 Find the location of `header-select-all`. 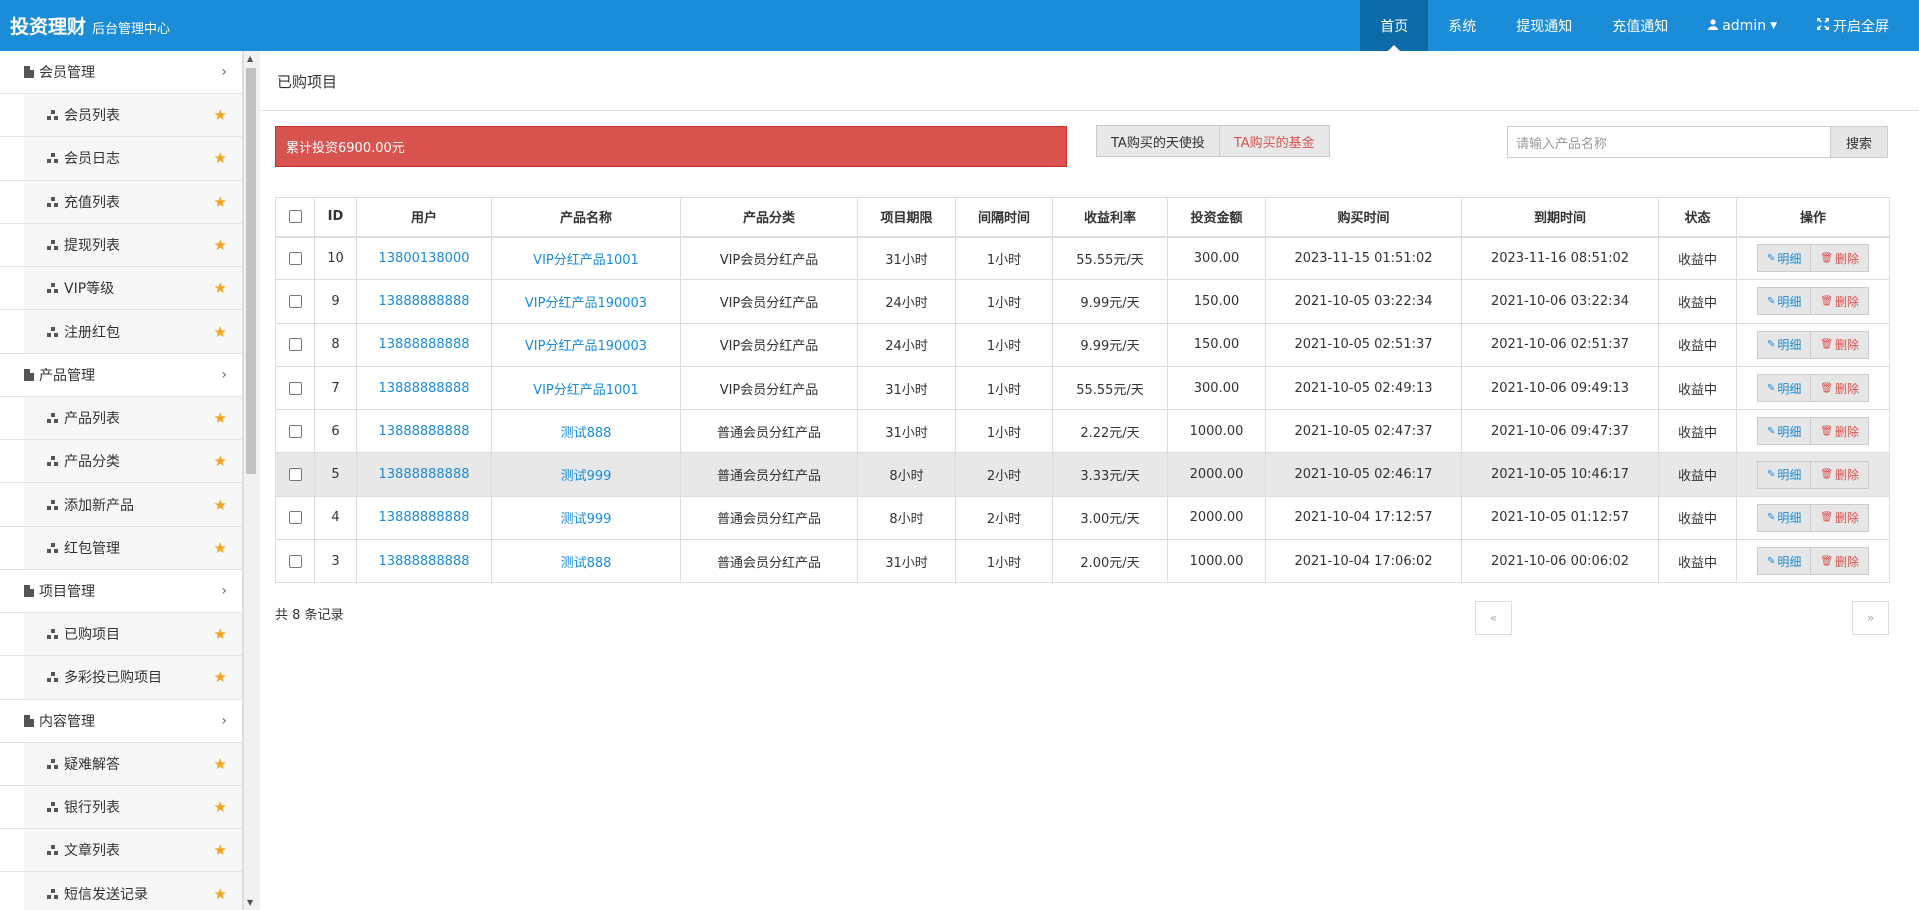

header-select-all is located at coordinates (295, 217).